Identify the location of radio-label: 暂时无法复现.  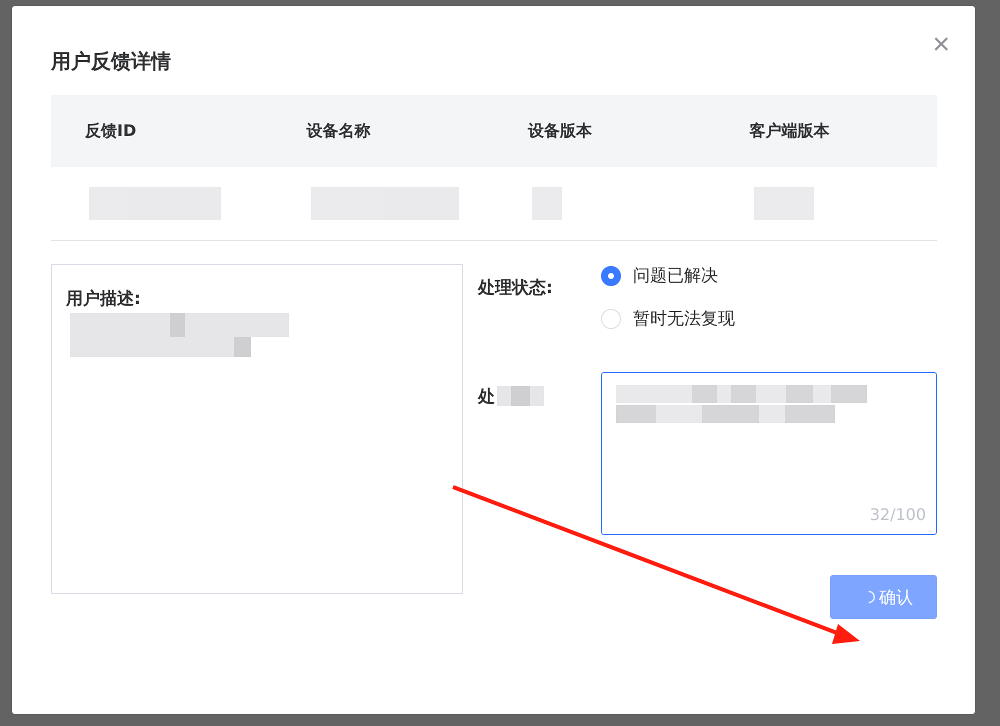
(684, 318).